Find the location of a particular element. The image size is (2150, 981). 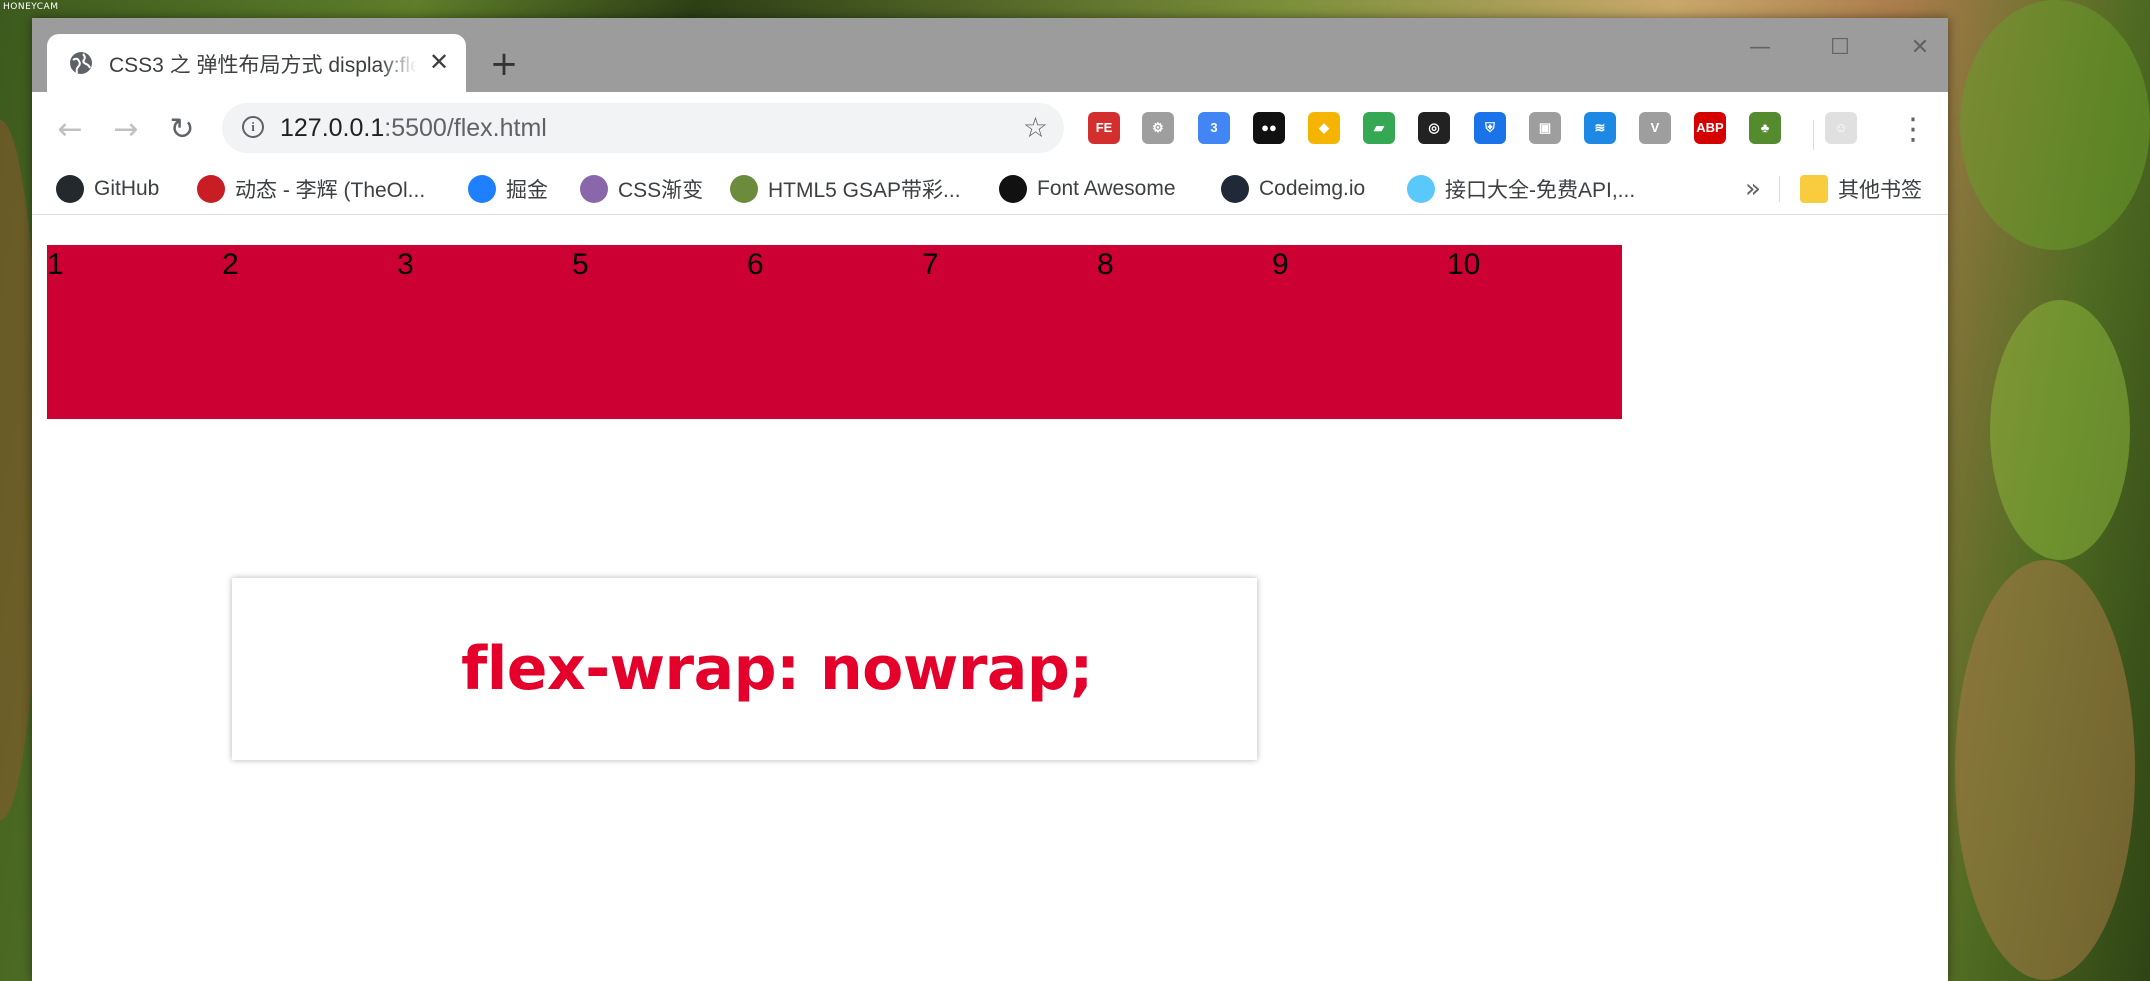

close-tab-icon: ✕ is located at coordinates (439, 62).